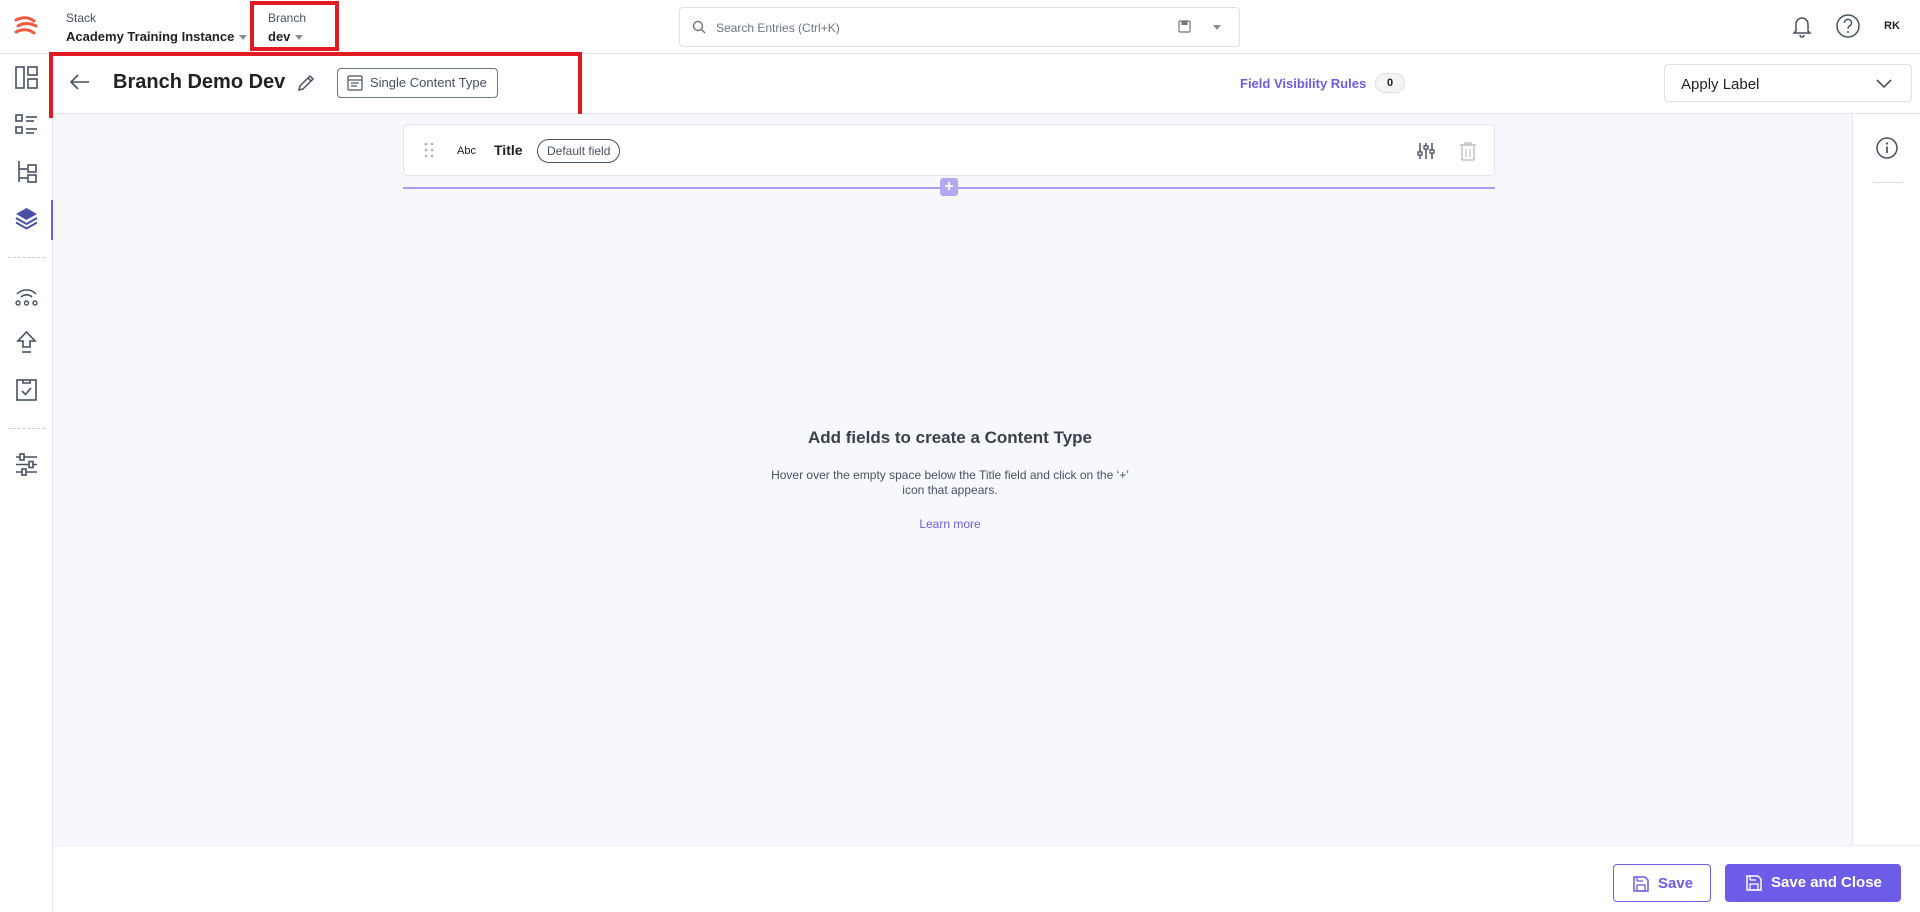 The image size is (1920, 912). What do you see at coordinates (1884, 84) in the screenshot?
I see `chevron-down-icon` at bounding box center [1884, 84].